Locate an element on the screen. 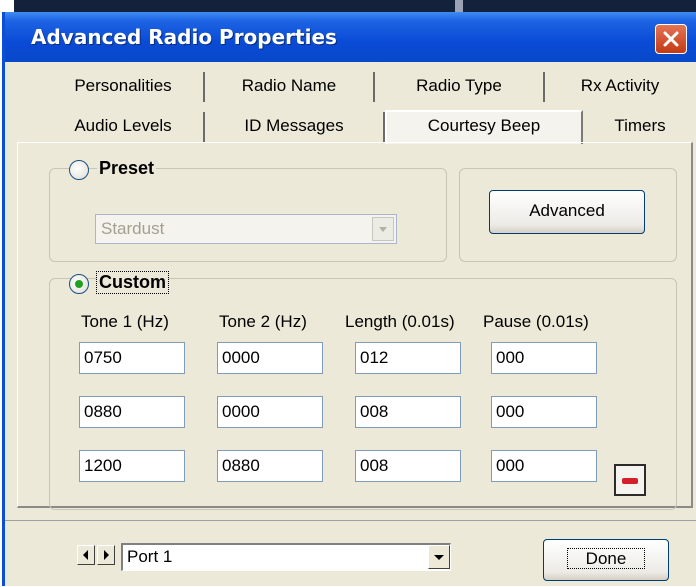 The image size is (696, 587). title-bar: Advanced Radio Properties is located at coordinates (350, 37).